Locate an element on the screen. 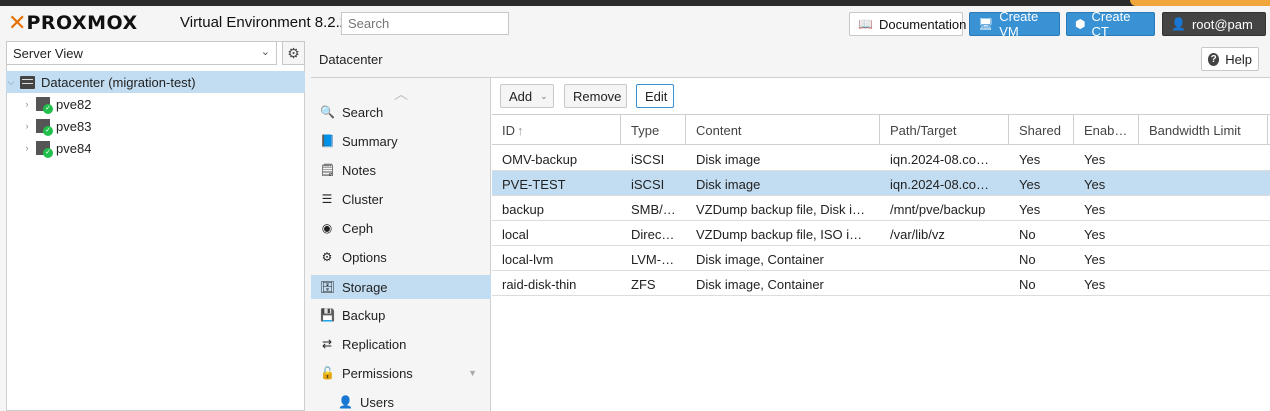  nav-item-label: Cluster is located at coordinates (363, 199).